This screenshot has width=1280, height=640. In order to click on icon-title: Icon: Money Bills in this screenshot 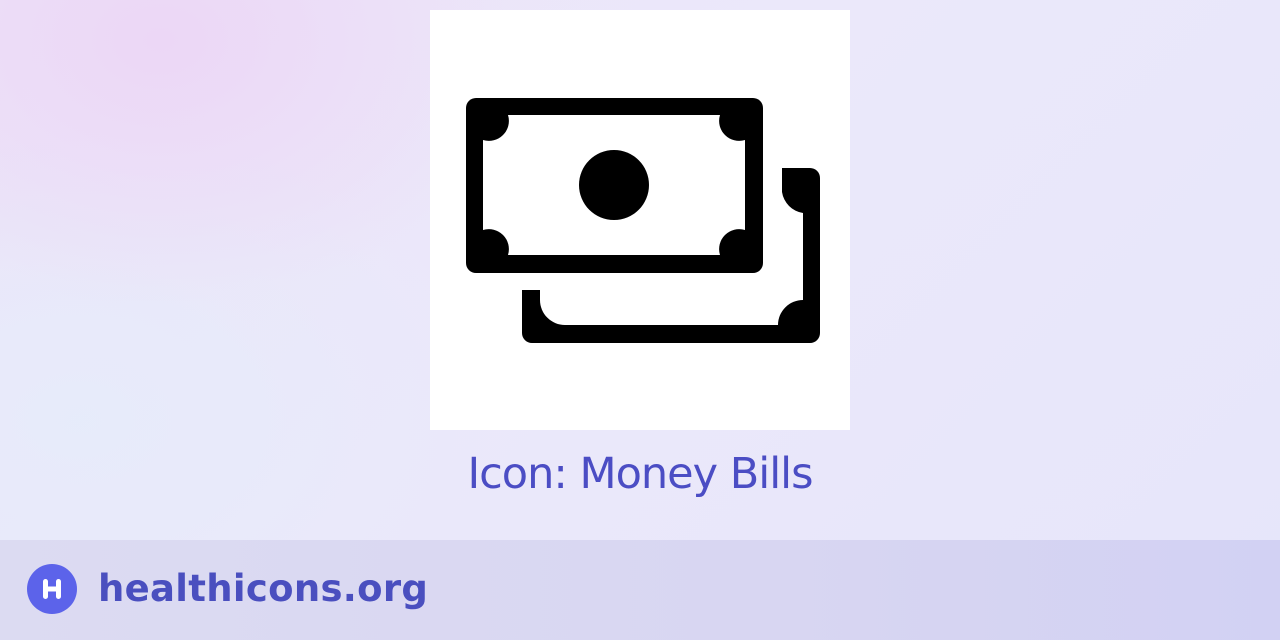, I will do `click(640, 474)`.